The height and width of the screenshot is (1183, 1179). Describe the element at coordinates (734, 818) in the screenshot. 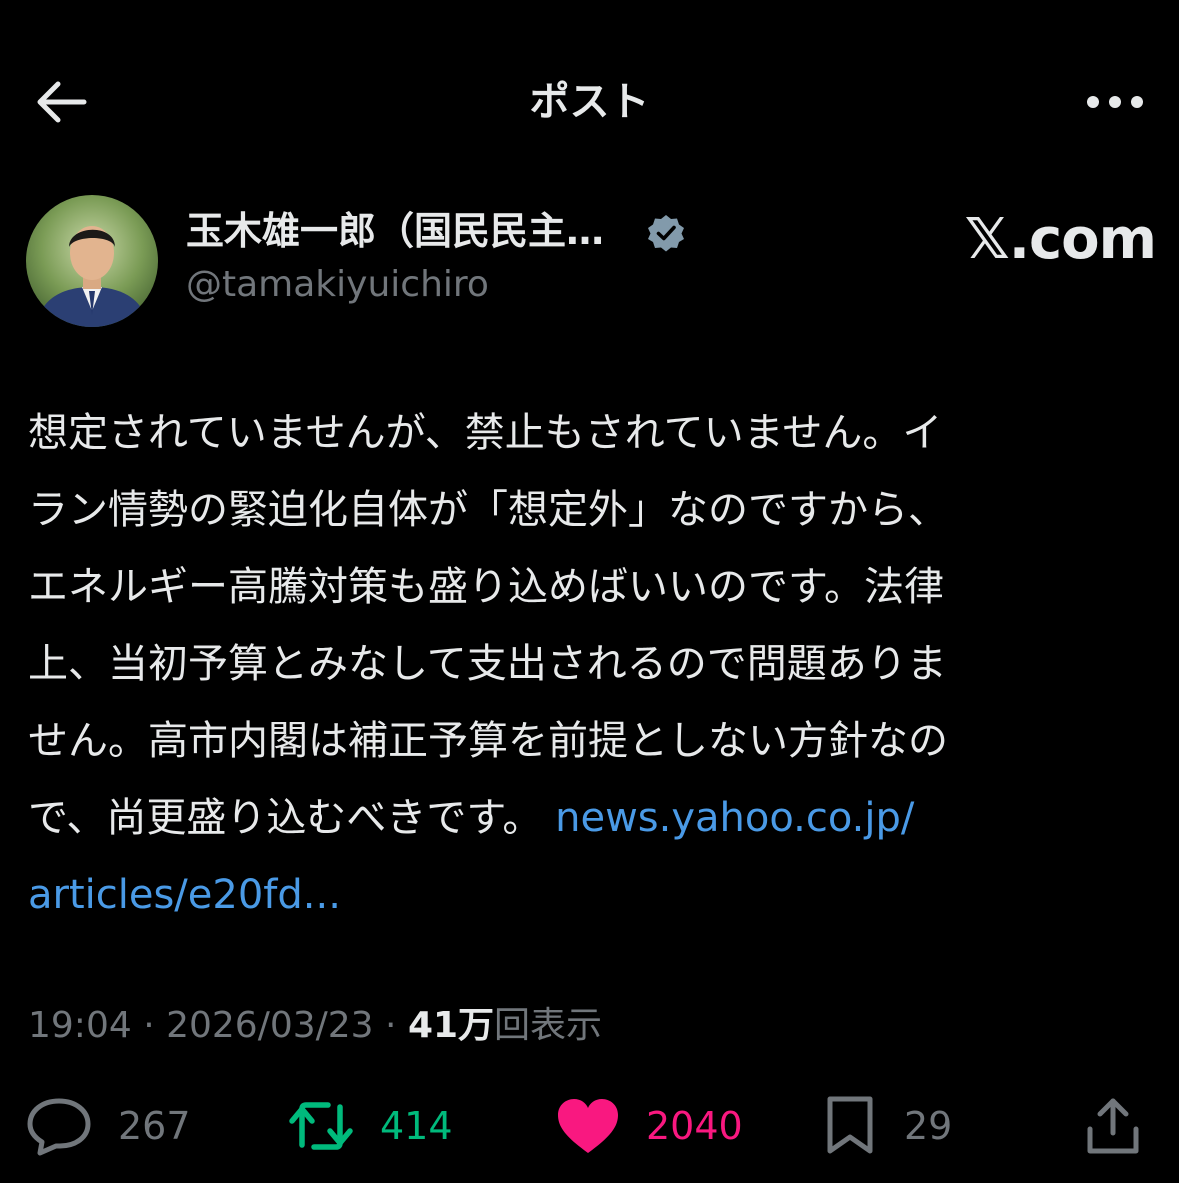

I see `article-link: news.yahoo.co.jp/` at that location.